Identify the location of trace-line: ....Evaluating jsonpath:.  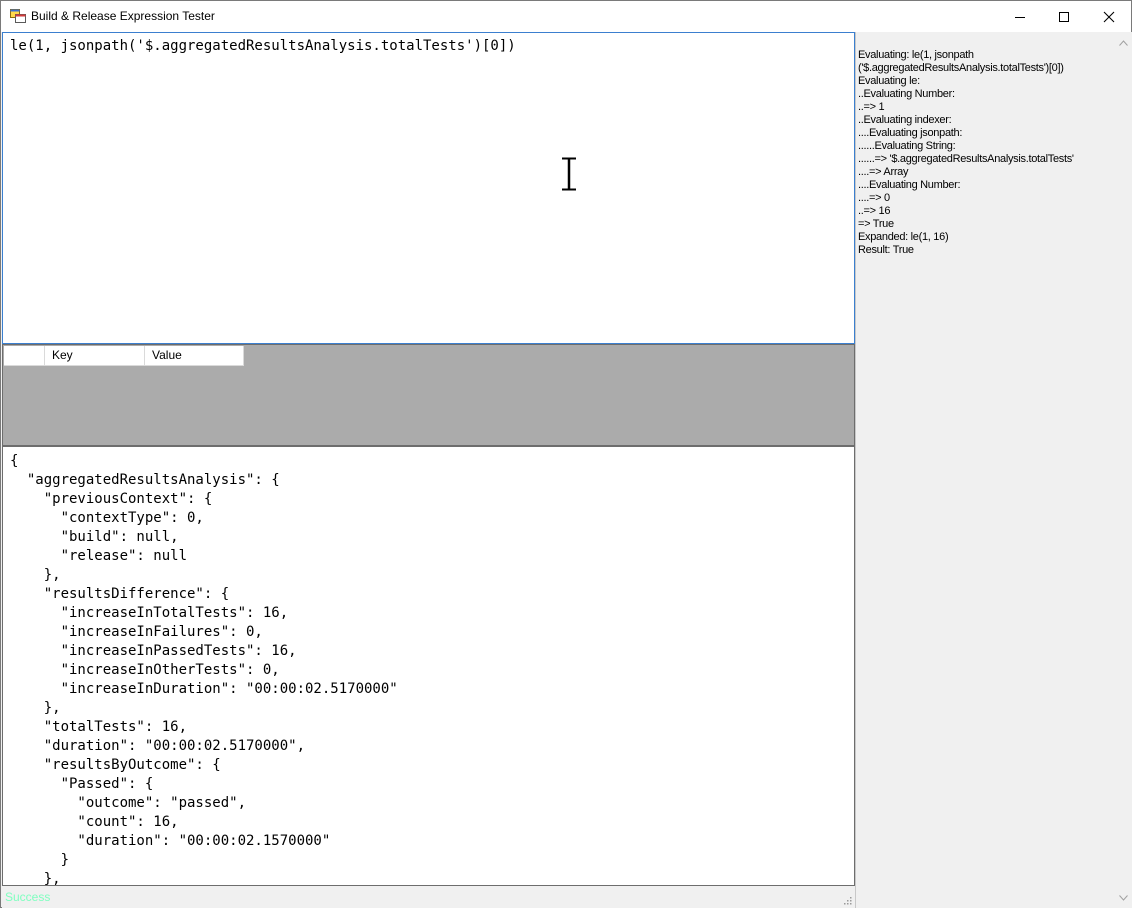
(910, 133).